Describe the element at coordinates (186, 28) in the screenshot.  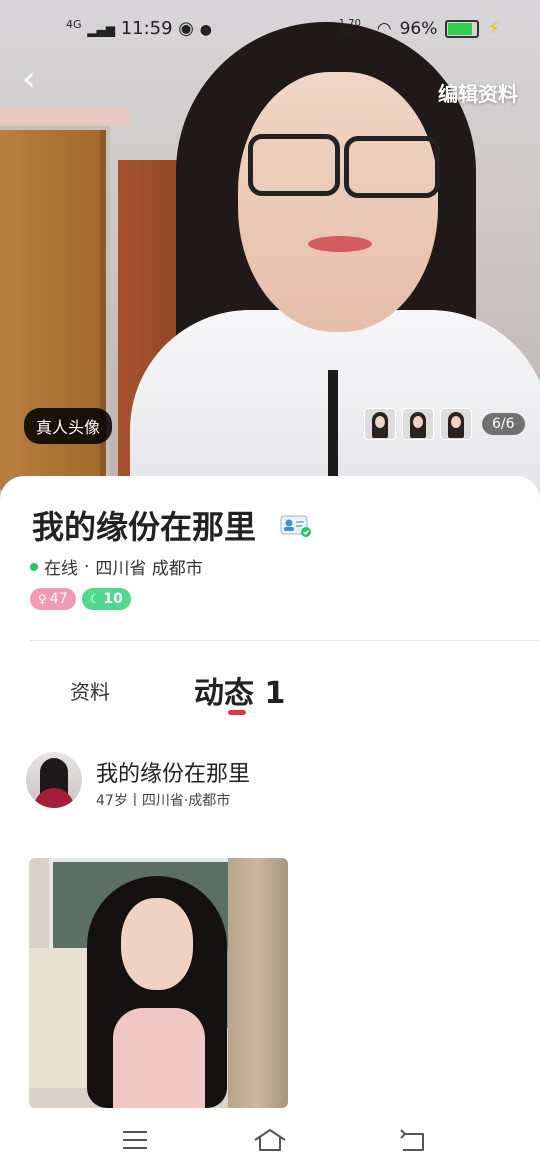
I see `compass-icon: ◉` at that location.